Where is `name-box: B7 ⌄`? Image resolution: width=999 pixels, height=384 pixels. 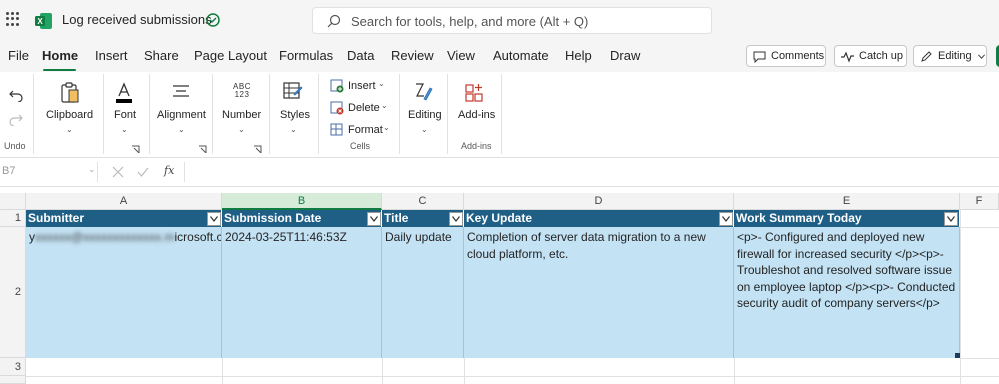 name-box: B7 ⌄ is located at coordinates (49, 172).